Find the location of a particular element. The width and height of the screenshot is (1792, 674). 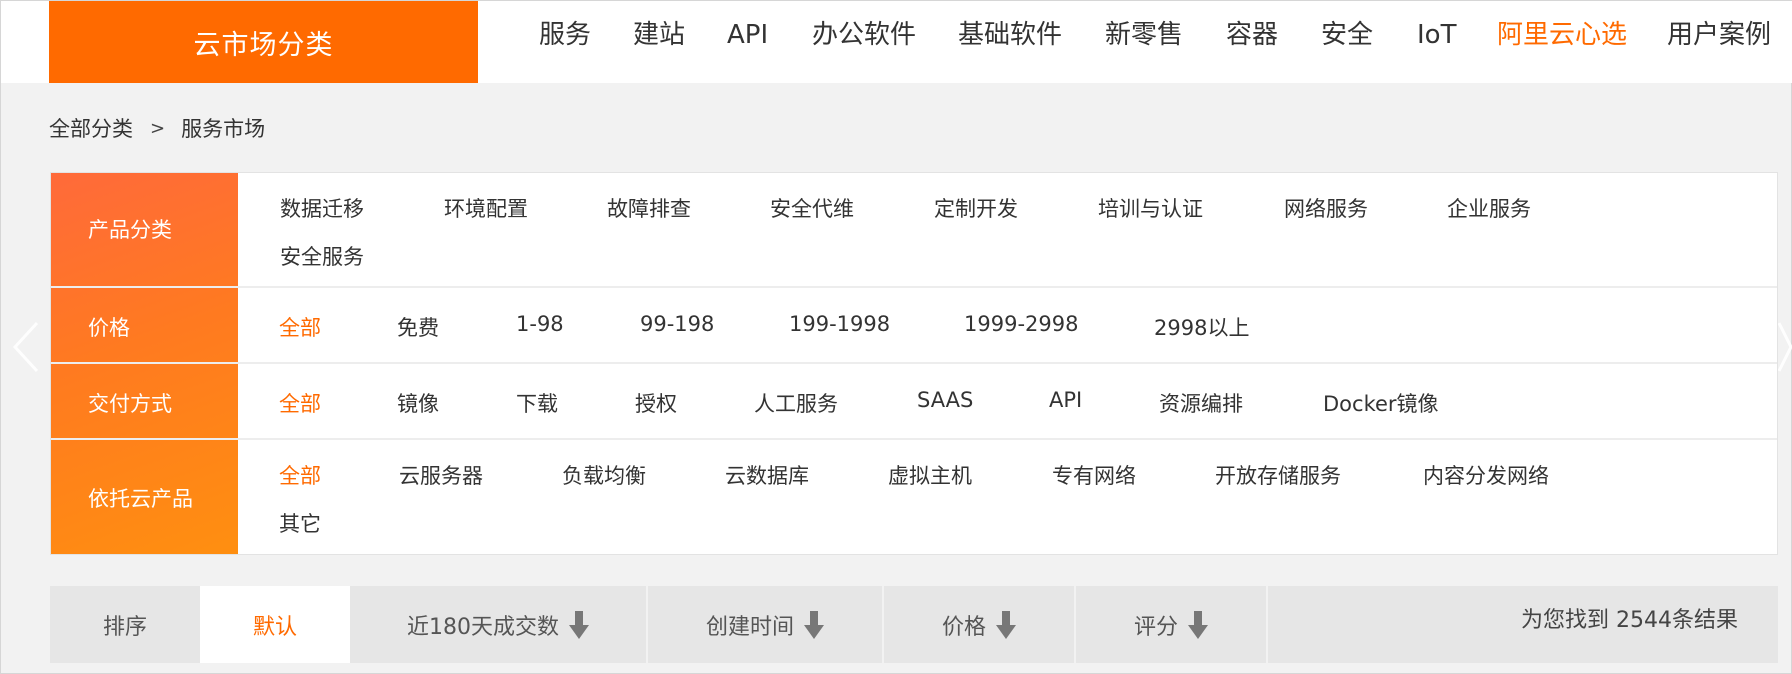

filter-option: 故障排查 is located at coordinates (649, 208).